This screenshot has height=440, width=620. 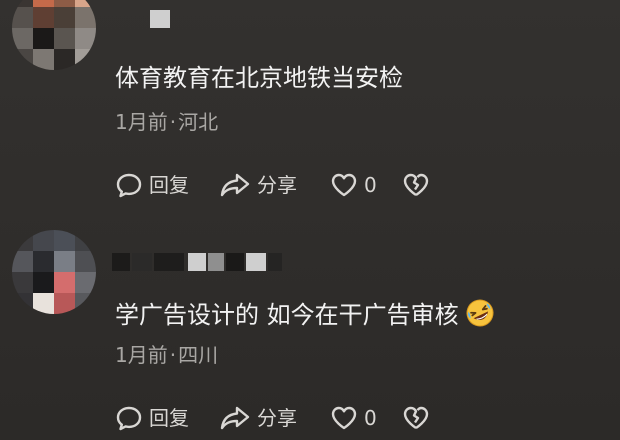 What do you see at coordinates (198, 122) in the screenshot?
I see `comment-location: 河北` at bounding box center [198, 122].